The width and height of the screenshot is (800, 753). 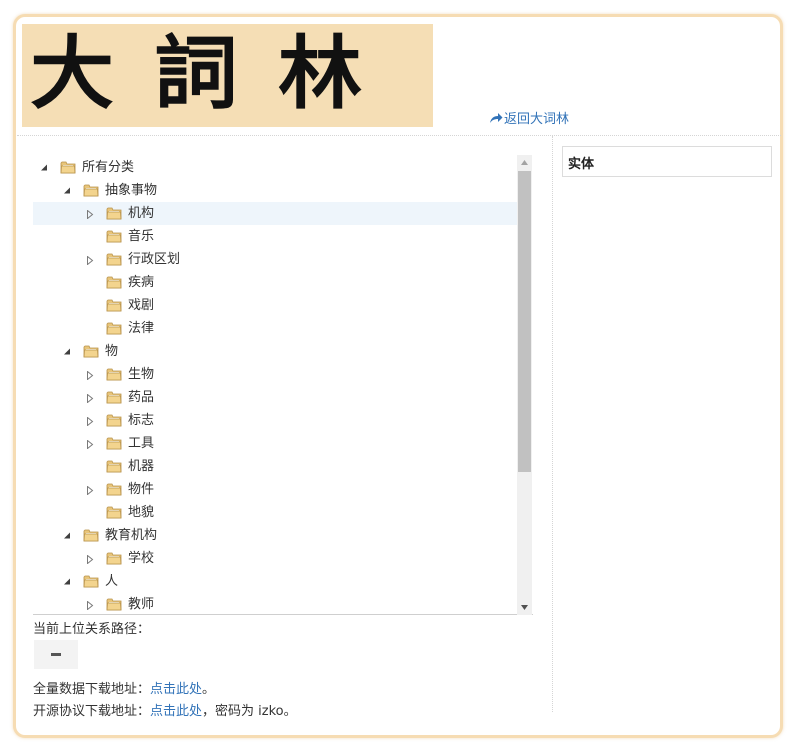 I want to click on tree-node: 所有分类, so click(x=275, y=167).